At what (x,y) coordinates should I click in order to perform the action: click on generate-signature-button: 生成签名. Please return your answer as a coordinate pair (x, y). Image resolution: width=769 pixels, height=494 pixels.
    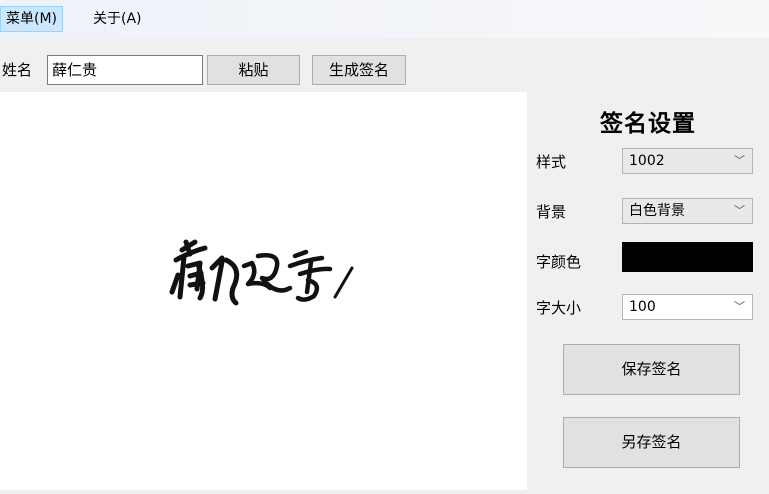
    Looking at the image, I should click on (359, 70).